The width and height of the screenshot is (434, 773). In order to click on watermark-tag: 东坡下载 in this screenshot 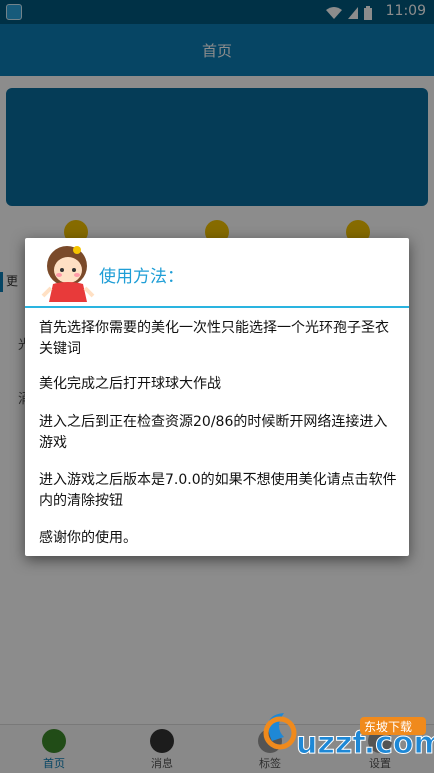, I will do `click(388, 727)`.